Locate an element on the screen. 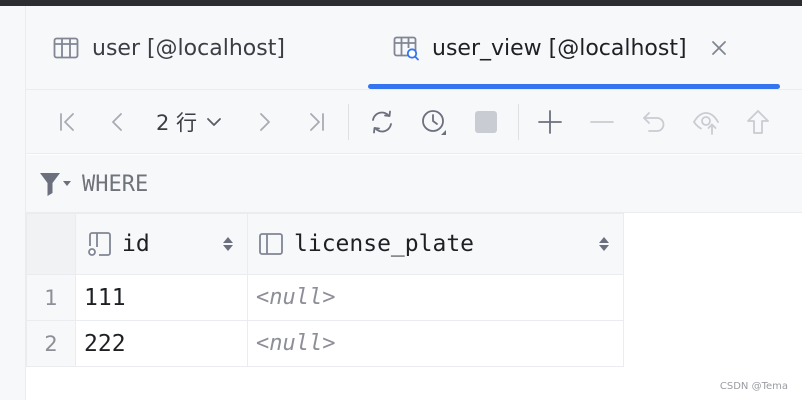 The width and height of the screenshot is (802, 400). page-size-select: 2 行 is located at coordinates (189, 122).